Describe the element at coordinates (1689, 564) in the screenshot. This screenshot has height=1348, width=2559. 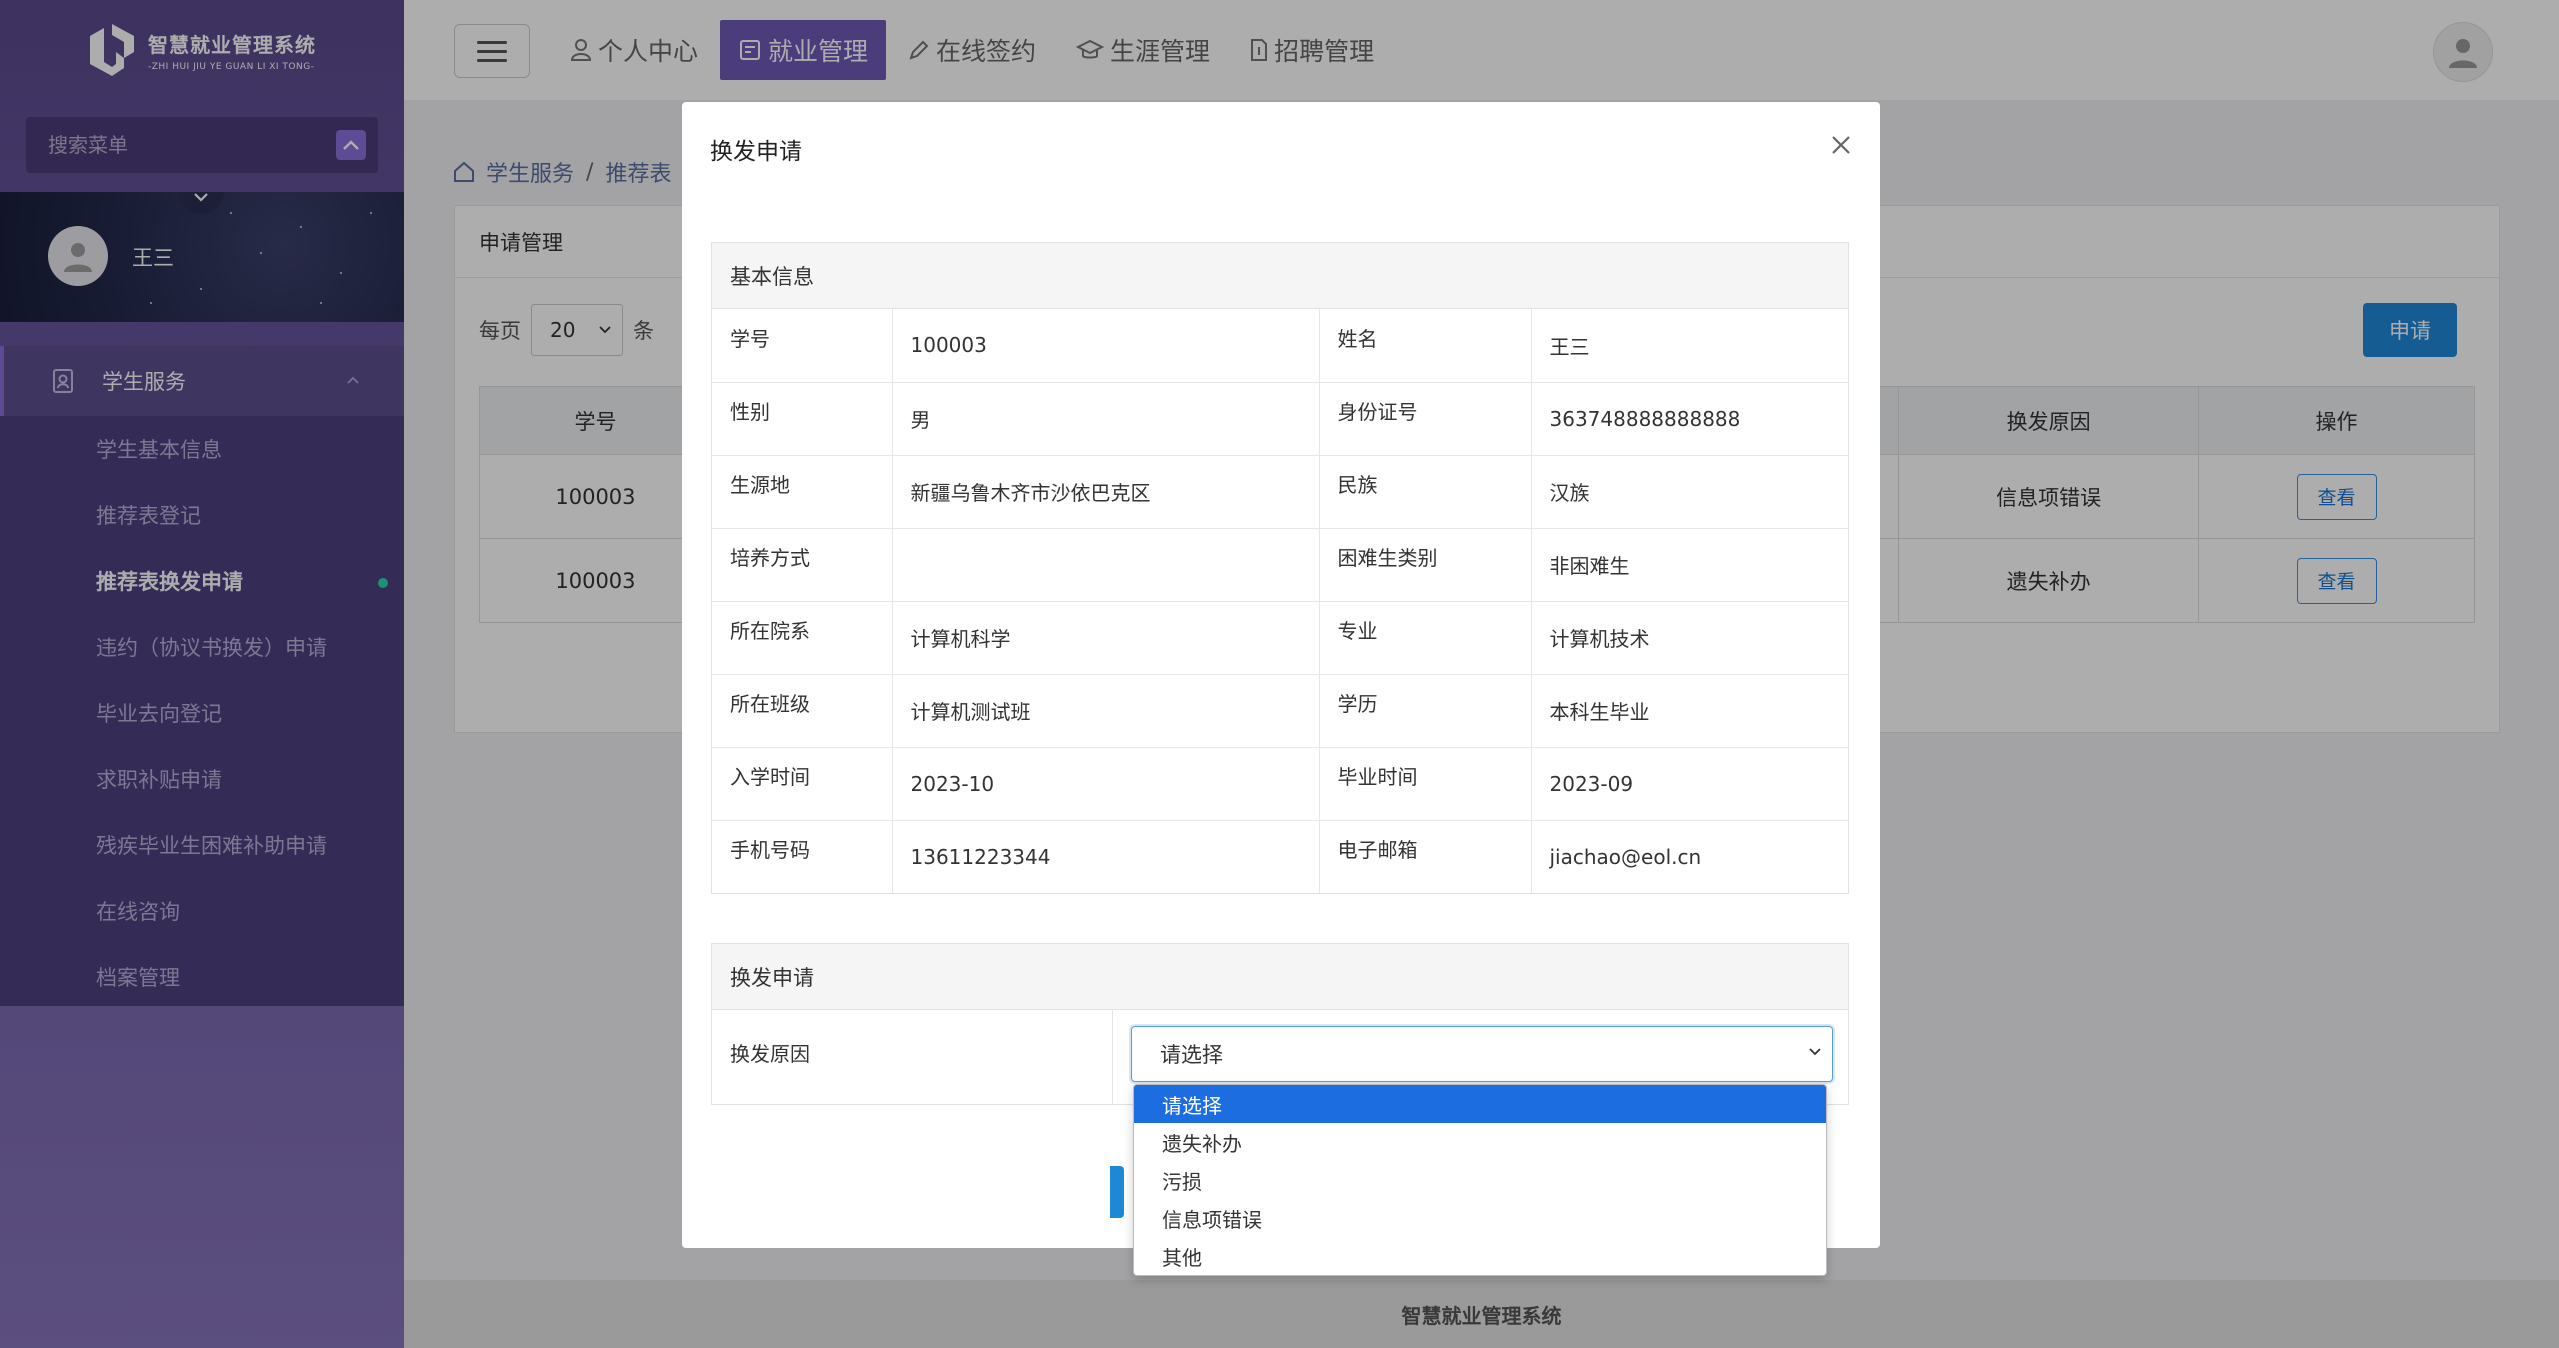
I see `field-value: 非困难生` at that location.